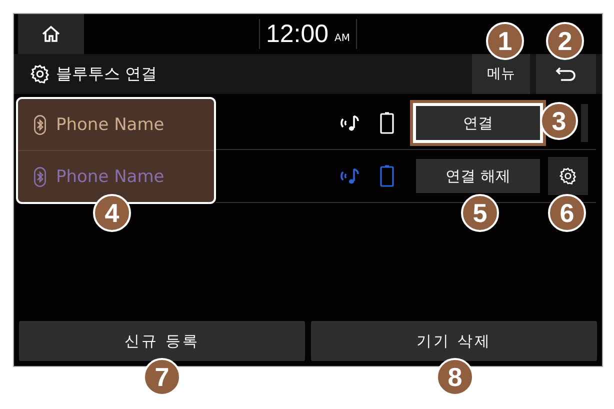 This screenshot has height=409, width=614. Describe the element at coordinates (162, 377) in the screenshot. I see `callout-number: 7` at that location.